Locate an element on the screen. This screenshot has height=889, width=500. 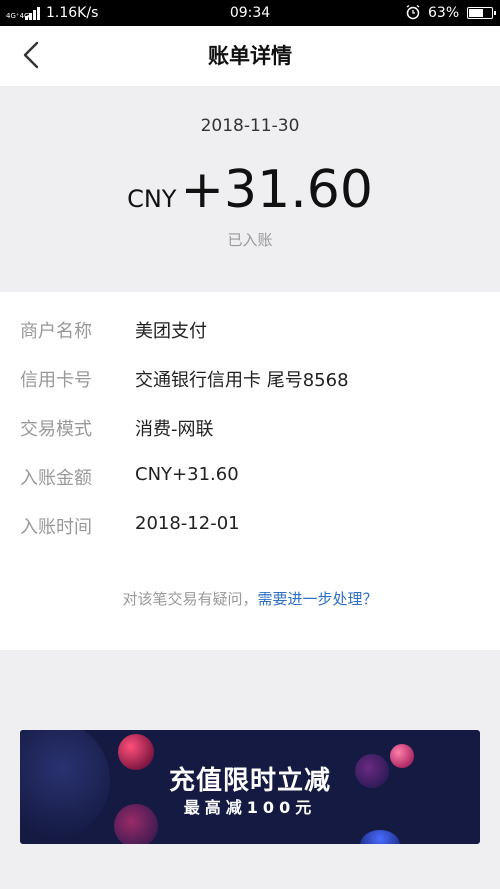
nav-bar: 账单详情 is located at coordinates (250, 56).